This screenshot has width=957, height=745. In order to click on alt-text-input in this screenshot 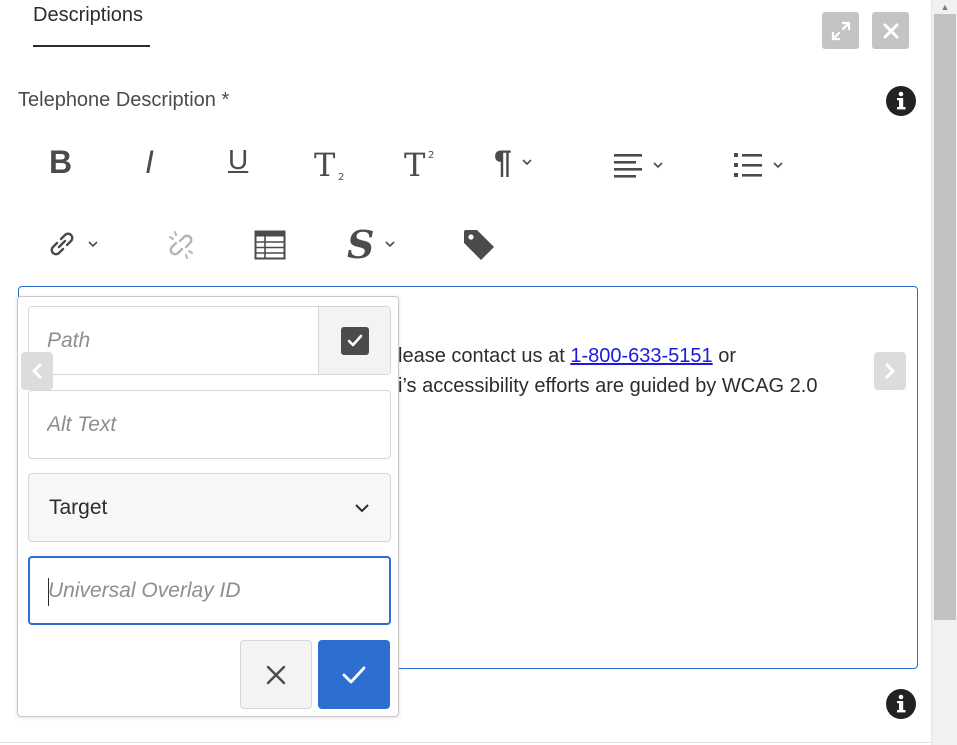, I will do `click(209, 424)`.